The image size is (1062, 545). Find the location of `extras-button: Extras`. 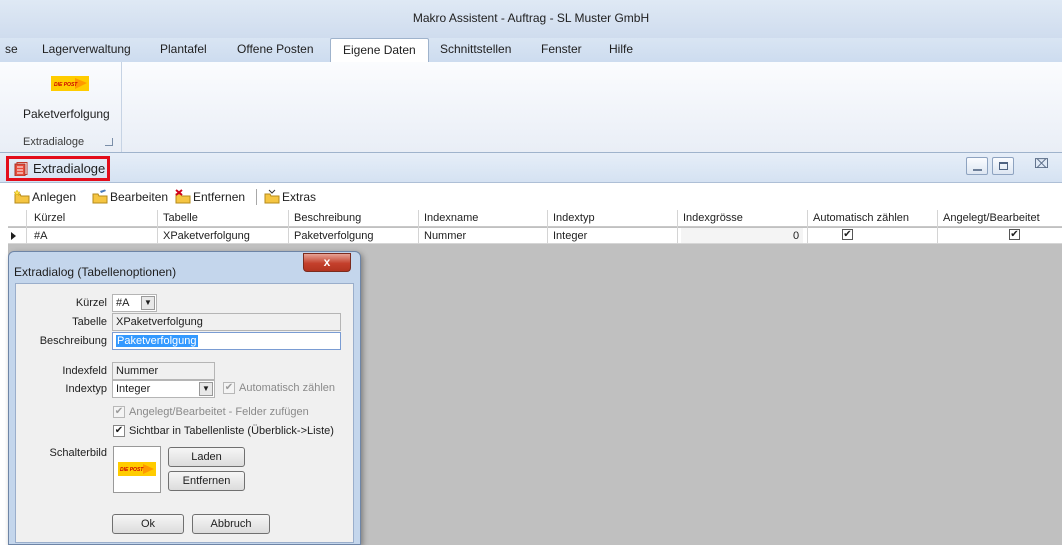

extras-button: Extras is located at coordinates (290, 197).